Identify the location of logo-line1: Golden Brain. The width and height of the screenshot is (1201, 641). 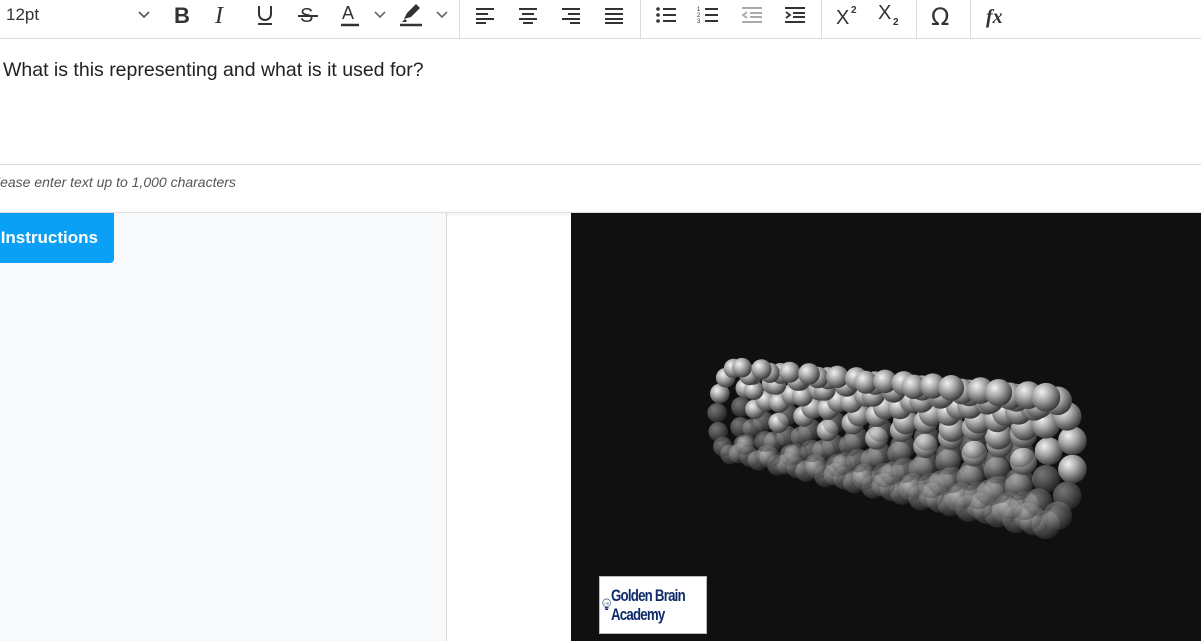
(648, 595).